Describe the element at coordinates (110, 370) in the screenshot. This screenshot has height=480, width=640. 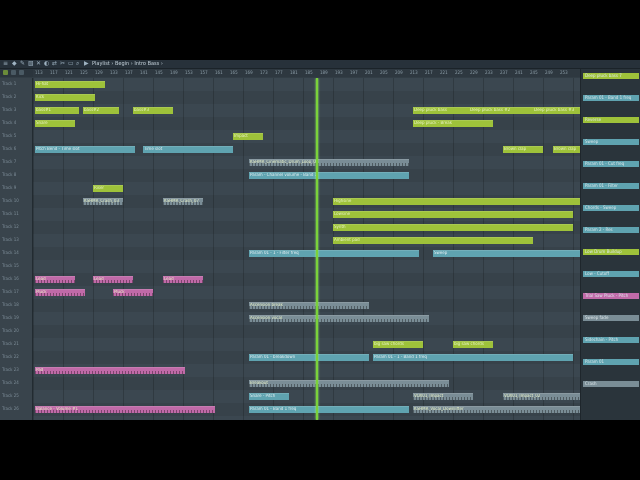
I see `playlist-clip: Pad` at that location.